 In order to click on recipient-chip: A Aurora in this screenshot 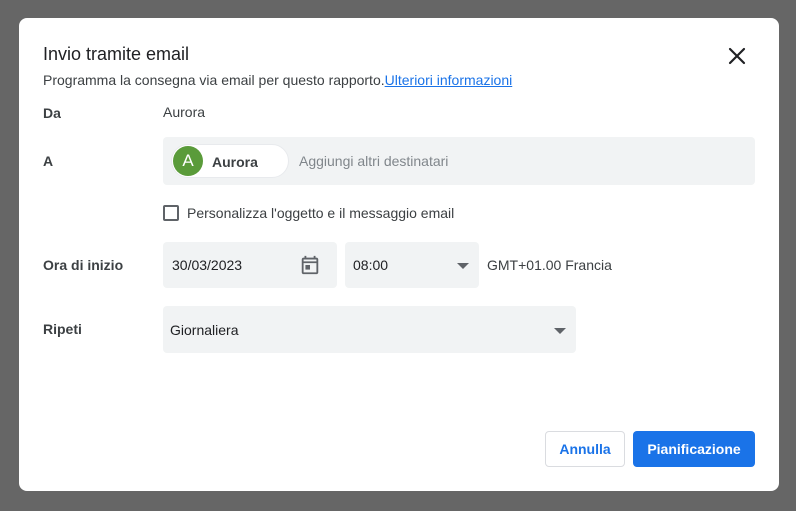, I will do `click(230, 161)`.